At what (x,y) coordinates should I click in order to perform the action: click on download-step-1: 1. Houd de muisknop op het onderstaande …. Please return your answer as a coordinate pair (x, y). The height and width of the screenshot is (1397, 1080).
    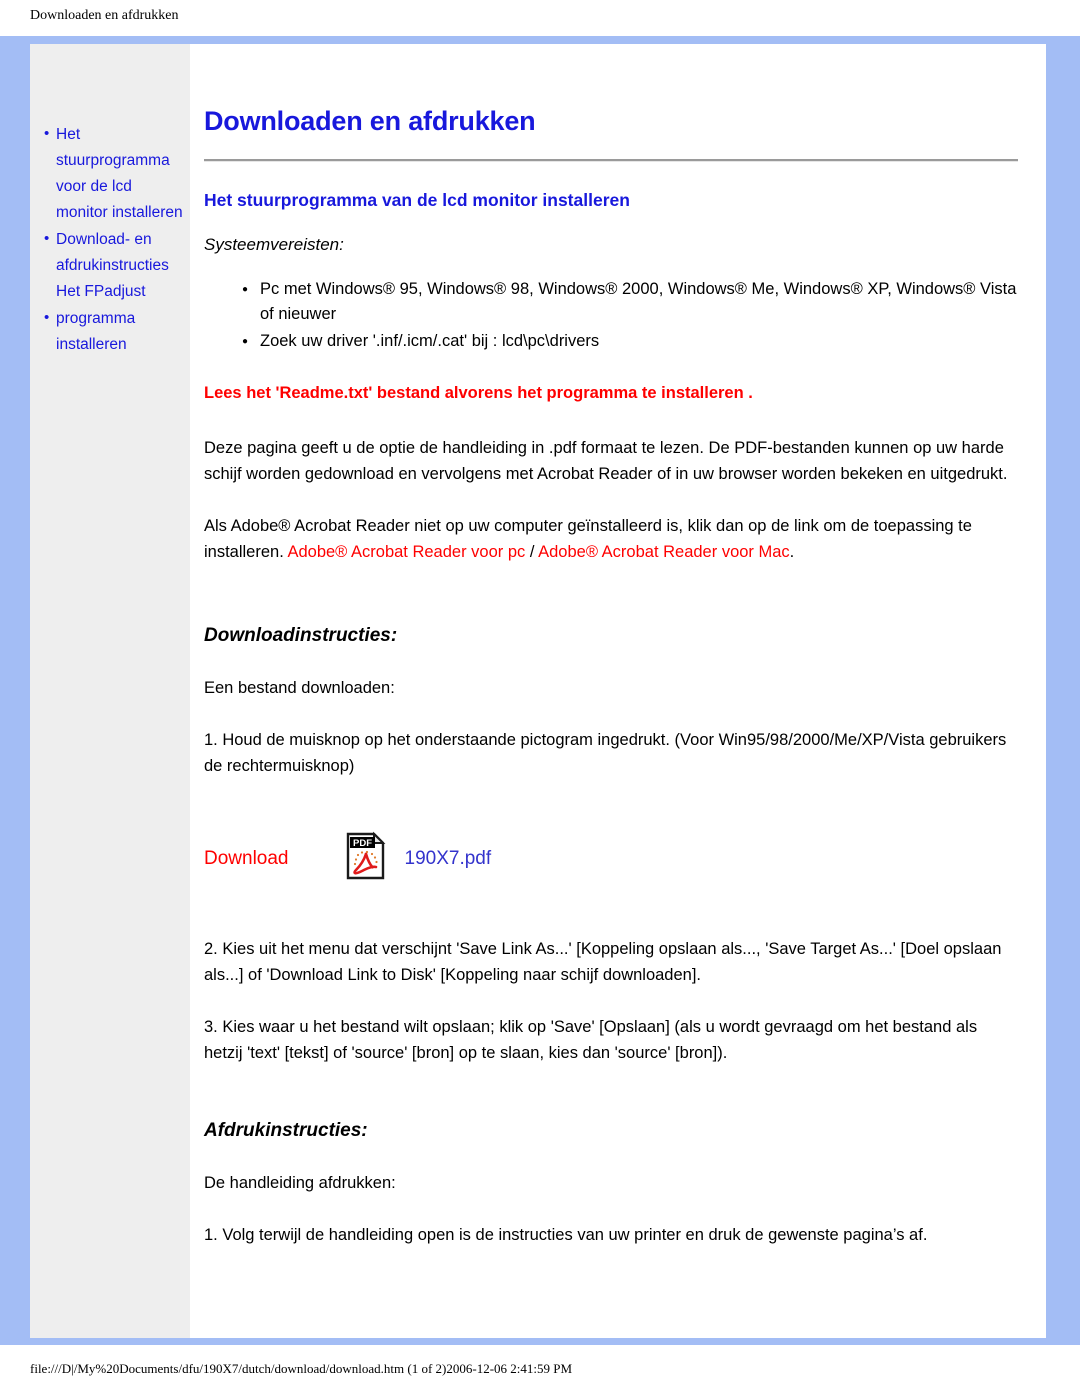
    Looking at the image, I should click on (605, 753).